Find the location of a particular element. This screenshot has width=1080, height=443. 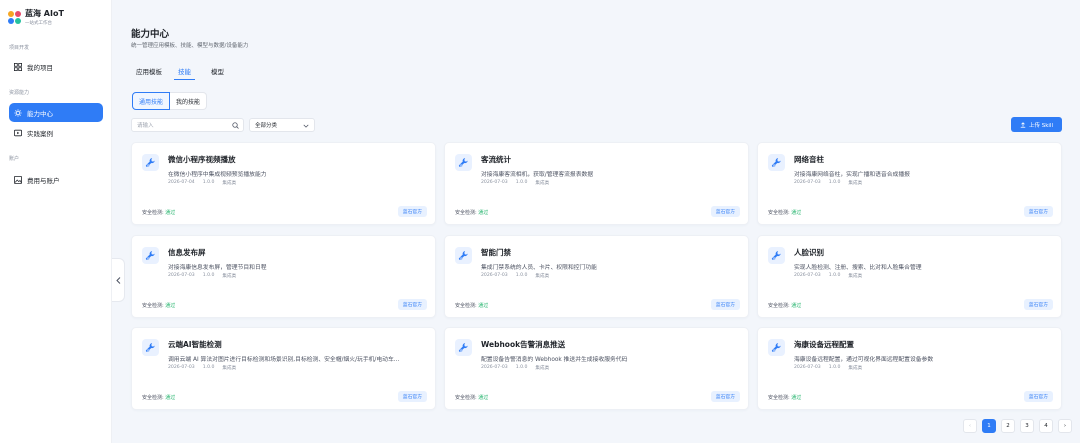

sidebar-item-billing: 费用与账户 is located at coordinates (56, 179).